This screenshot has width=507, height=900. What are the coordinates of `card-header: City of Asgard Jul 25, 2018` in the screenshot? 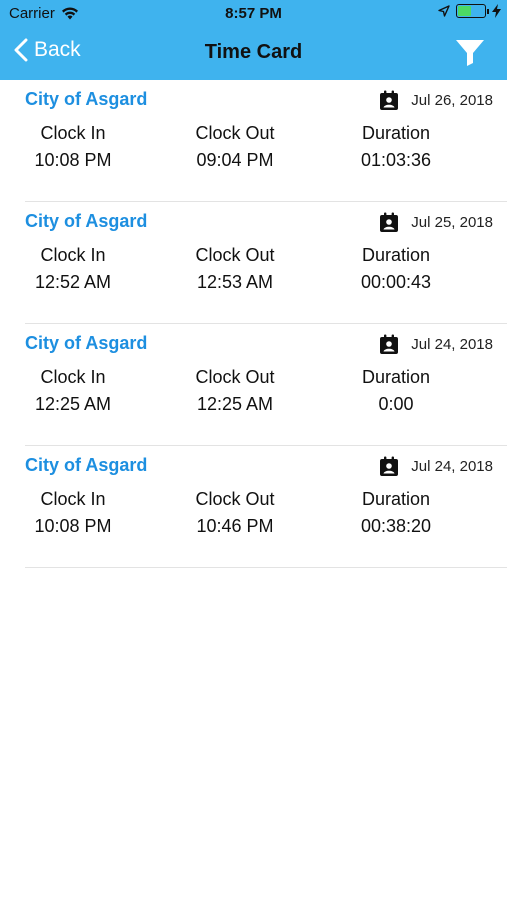 It's located at (266, 222).